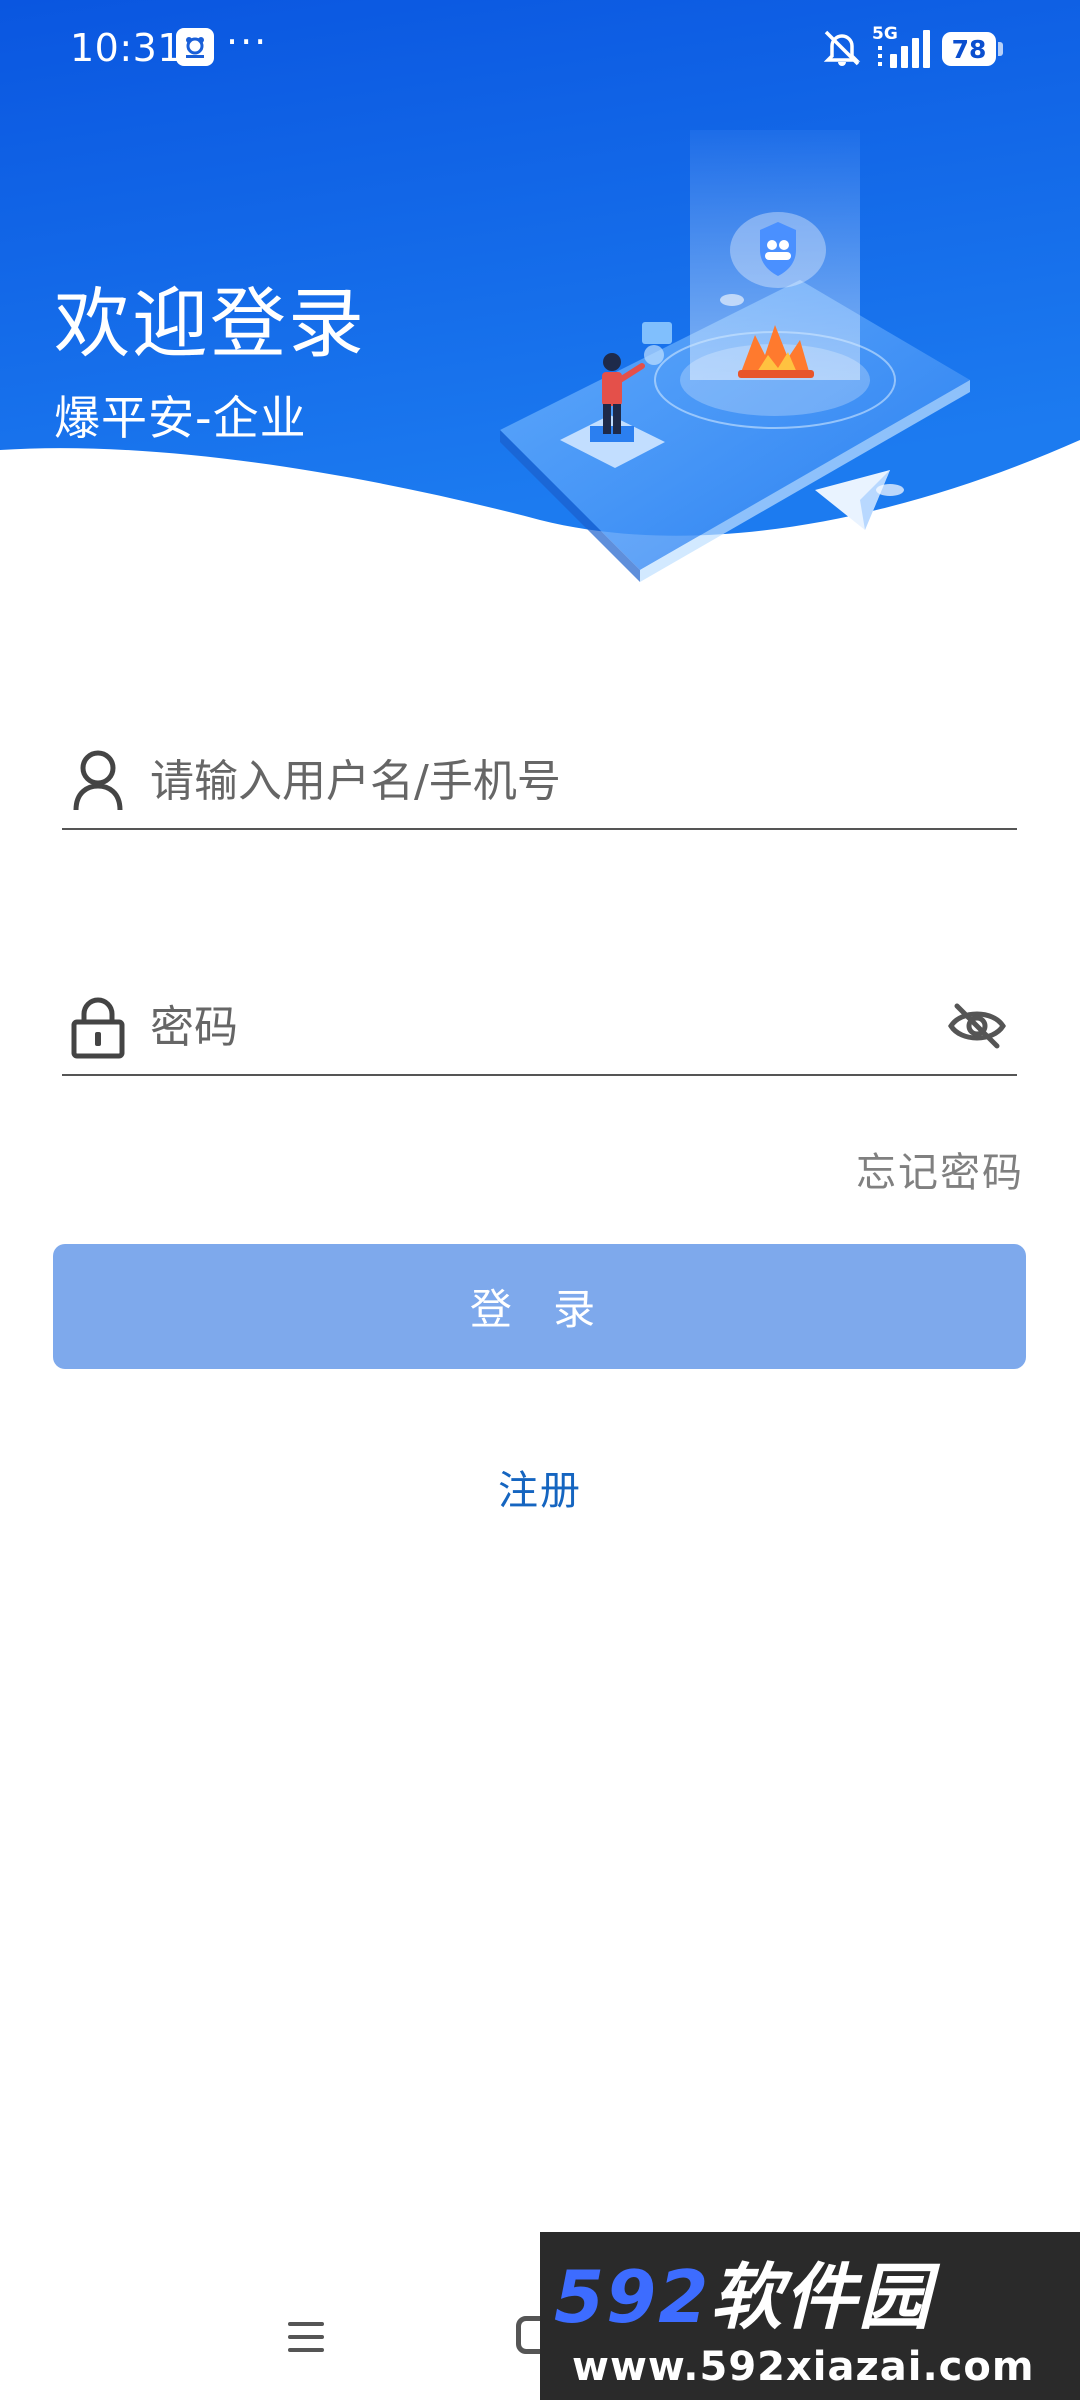 This screenshot has width=1080, height=2400. Describe the element at coordinates (1000, 49) in the screenshot. I see `battery-tip` at that location.